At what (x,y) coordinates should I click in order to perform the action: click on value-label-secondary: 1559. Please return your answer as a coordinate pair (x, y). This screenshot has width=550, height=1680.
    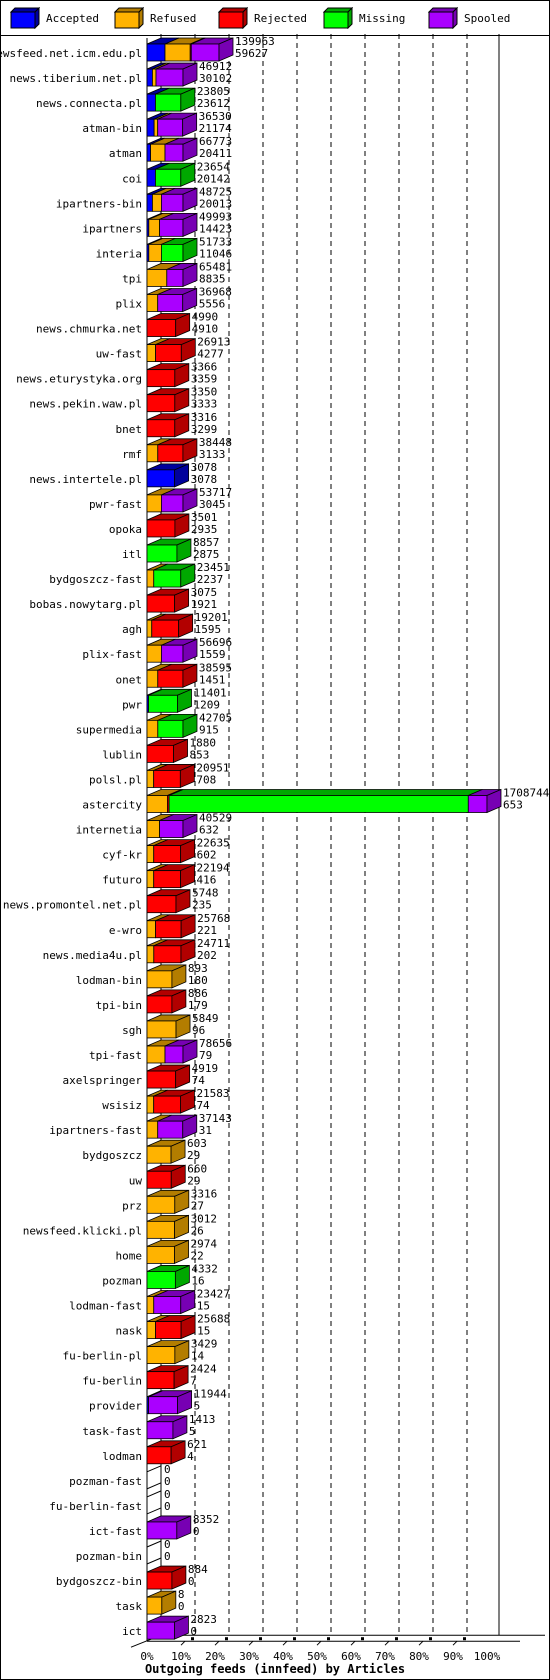
    Looking at the image, I should click on (212, 654).